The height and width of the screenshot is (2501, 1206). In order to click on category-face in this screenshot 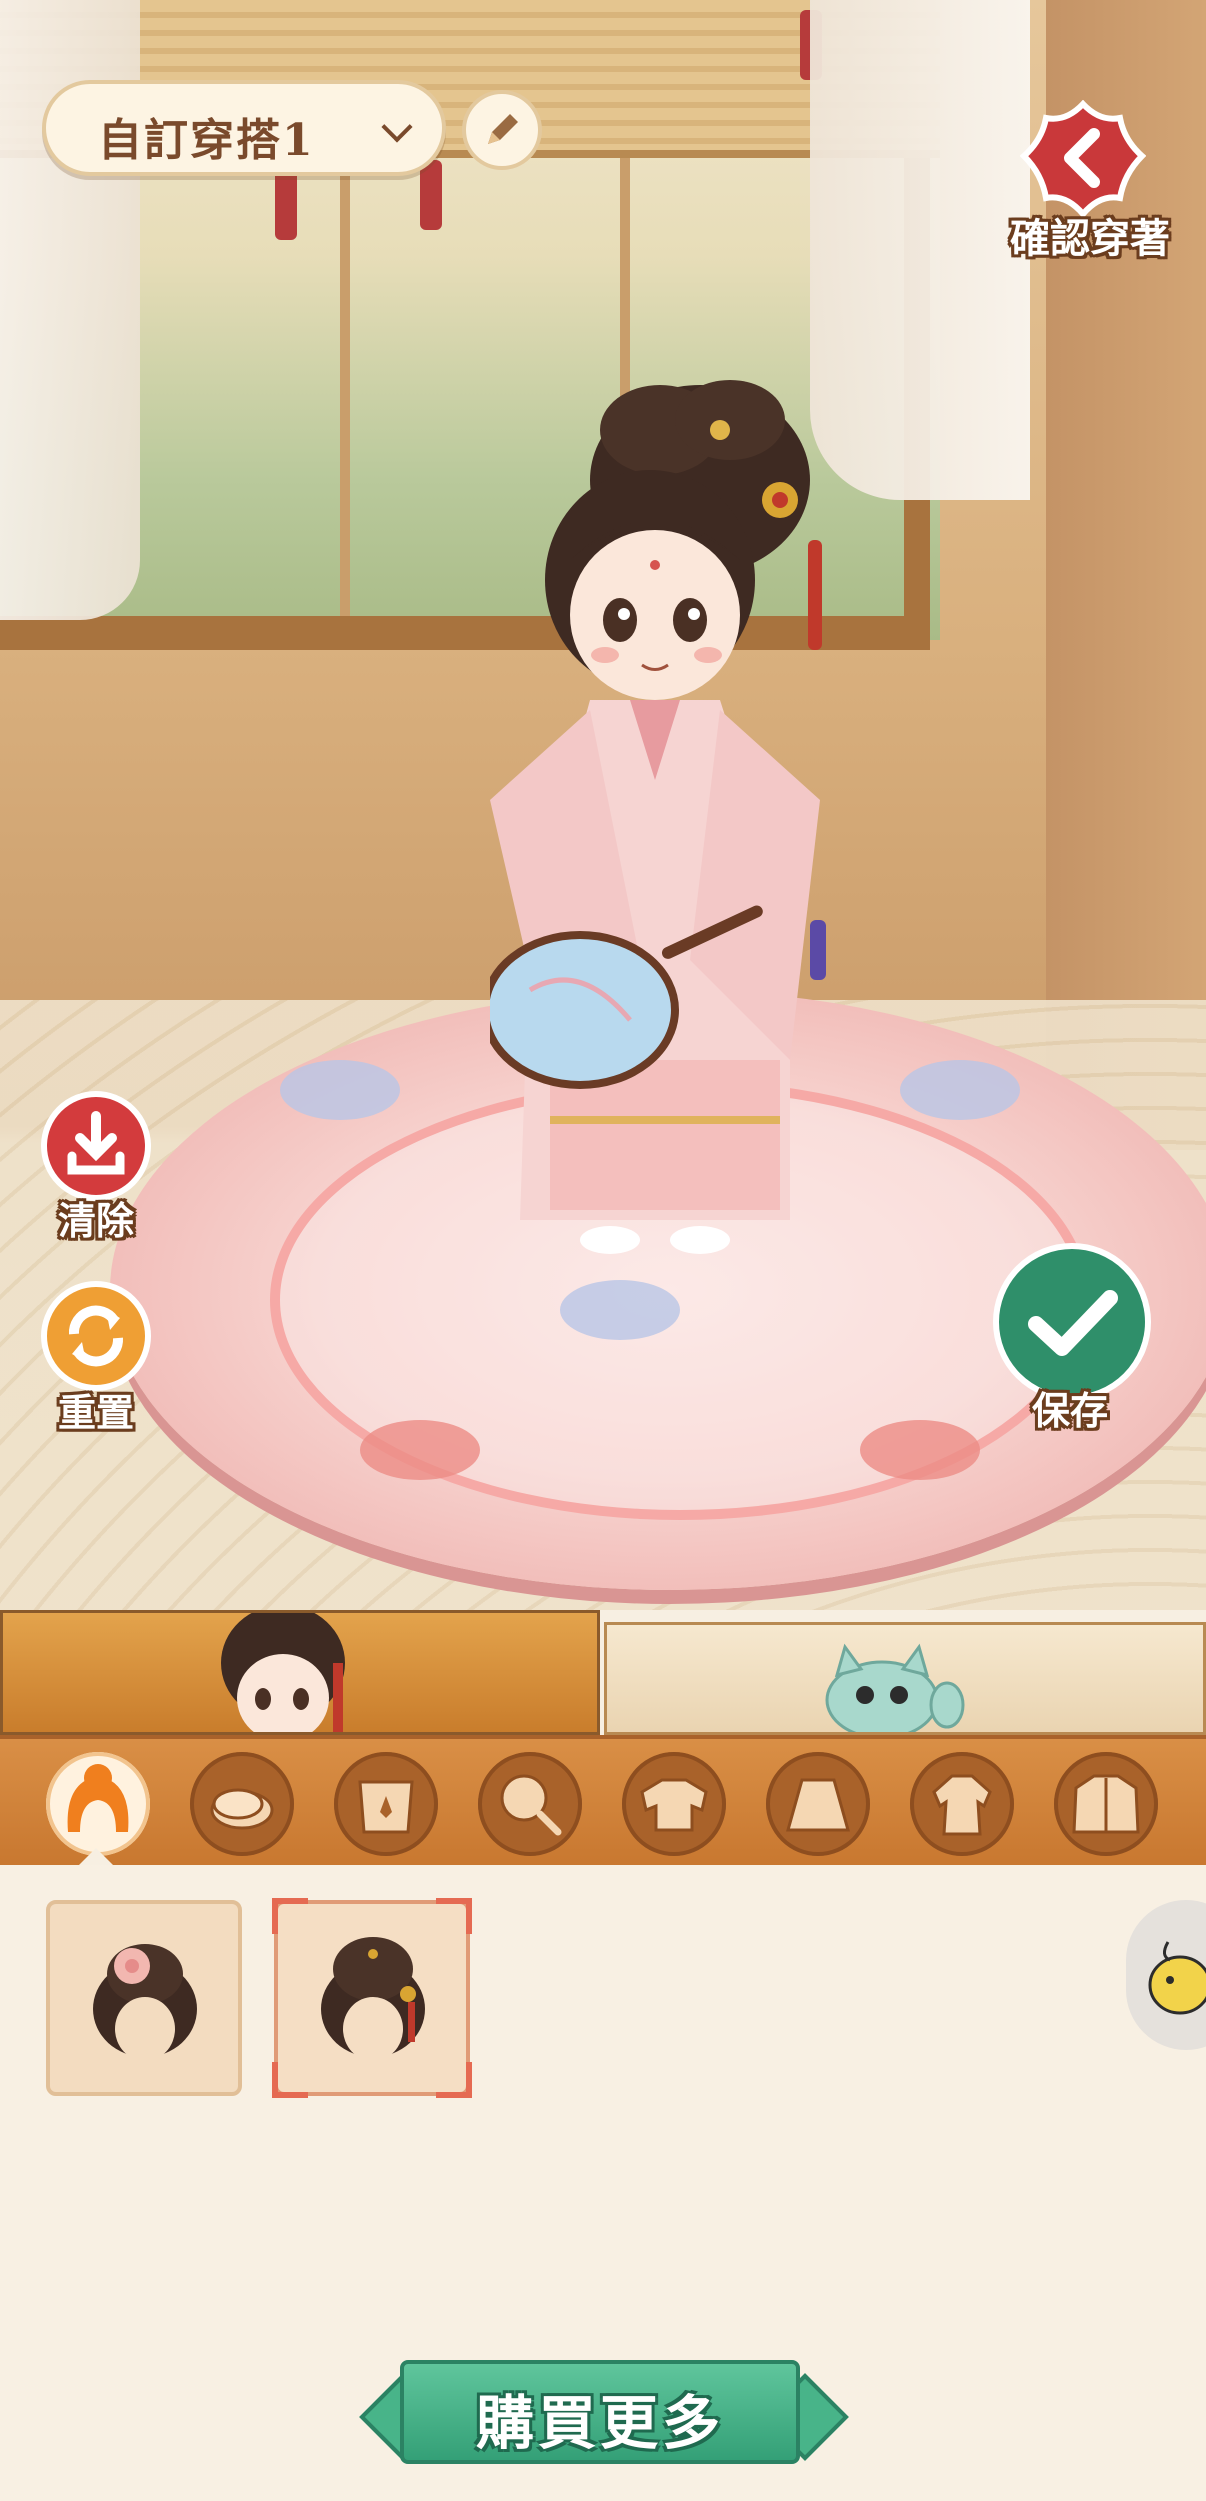, I will do `click(242, 1804)`.